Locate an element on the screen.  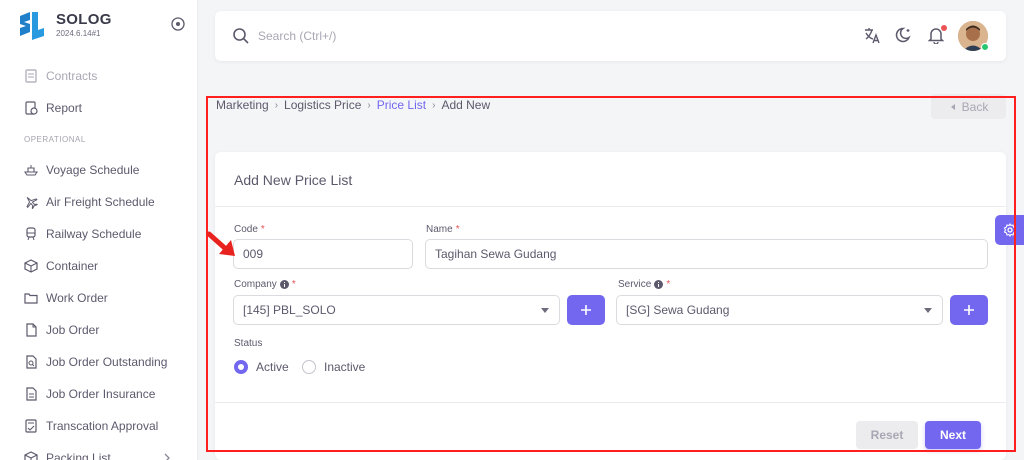
status-radio-inactive: Inactive is located at coordinates (333, 367).